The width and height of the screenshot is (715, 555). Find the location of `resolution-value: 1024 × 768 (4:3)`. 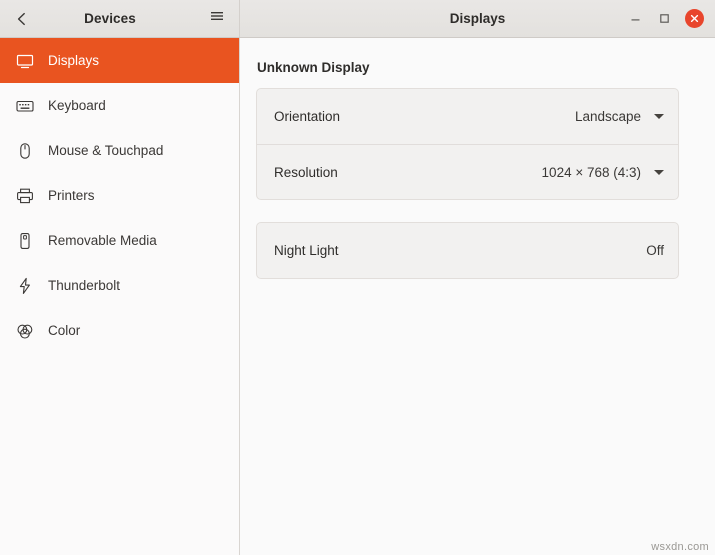

resolution-value: 1024 × 768 (4:3) is located at coordinates (591, 172).